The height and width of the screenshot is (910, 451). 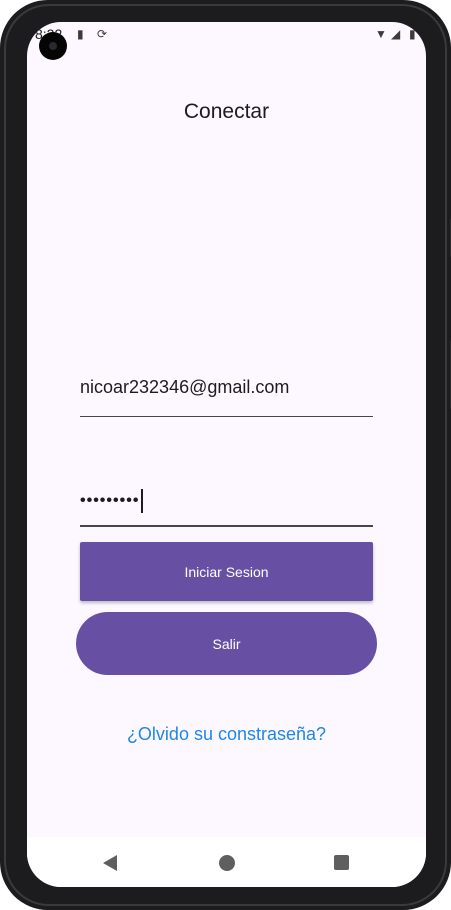 I want to click on exit-button: Salir, so click(x=226, y=643).